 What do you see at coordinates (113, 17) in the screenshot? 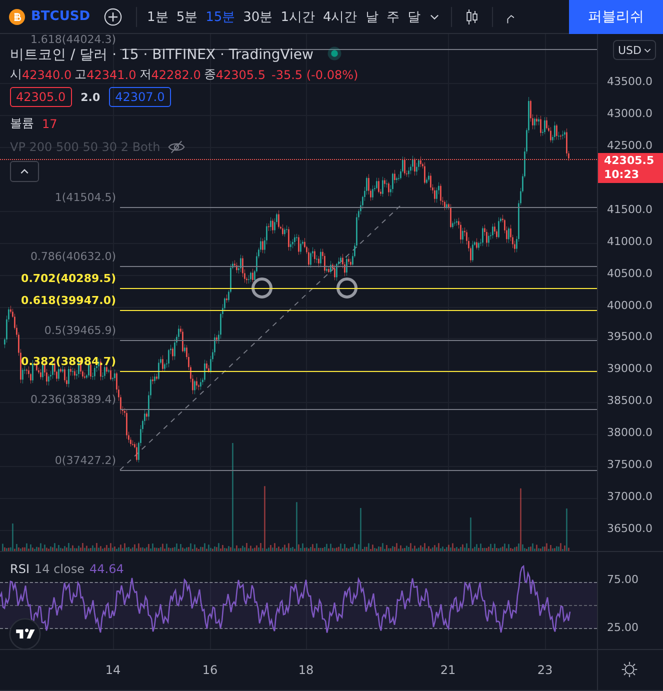
I see `add-icon` at bounding box center [113, 17].